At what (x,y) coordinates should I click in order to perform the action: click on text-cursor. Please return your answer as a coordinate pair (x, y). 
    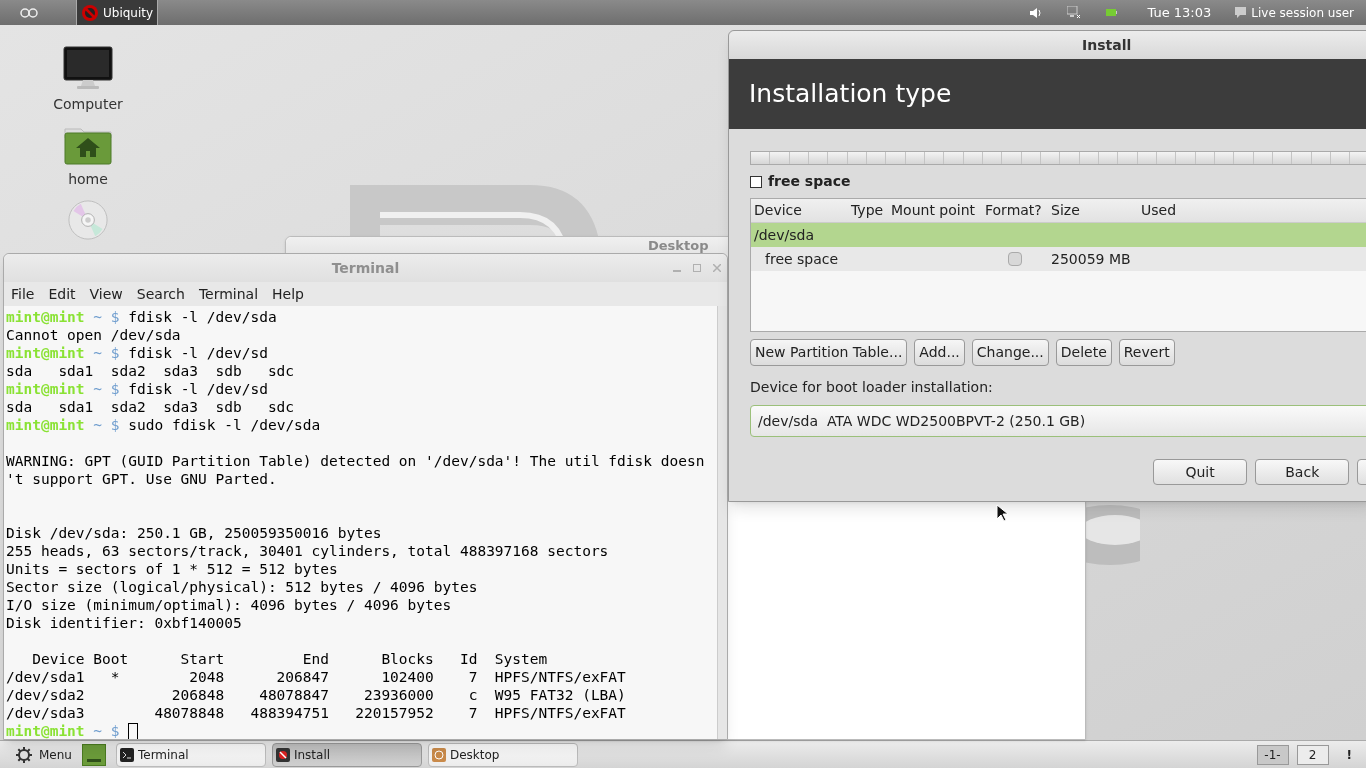
    Looking at the image, I should click on (133, 730).